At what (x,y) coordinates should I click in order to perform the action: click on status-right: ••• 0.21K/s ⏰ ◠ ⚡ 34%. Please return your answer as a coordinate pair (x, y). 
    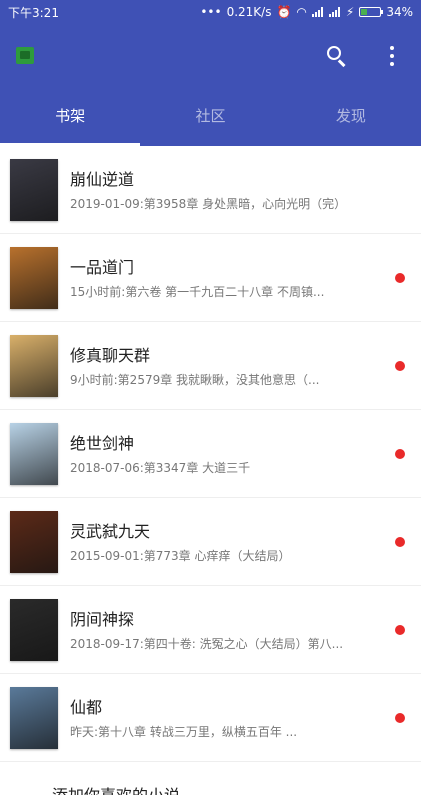
    Looking at the image, I should click on (306, 12).